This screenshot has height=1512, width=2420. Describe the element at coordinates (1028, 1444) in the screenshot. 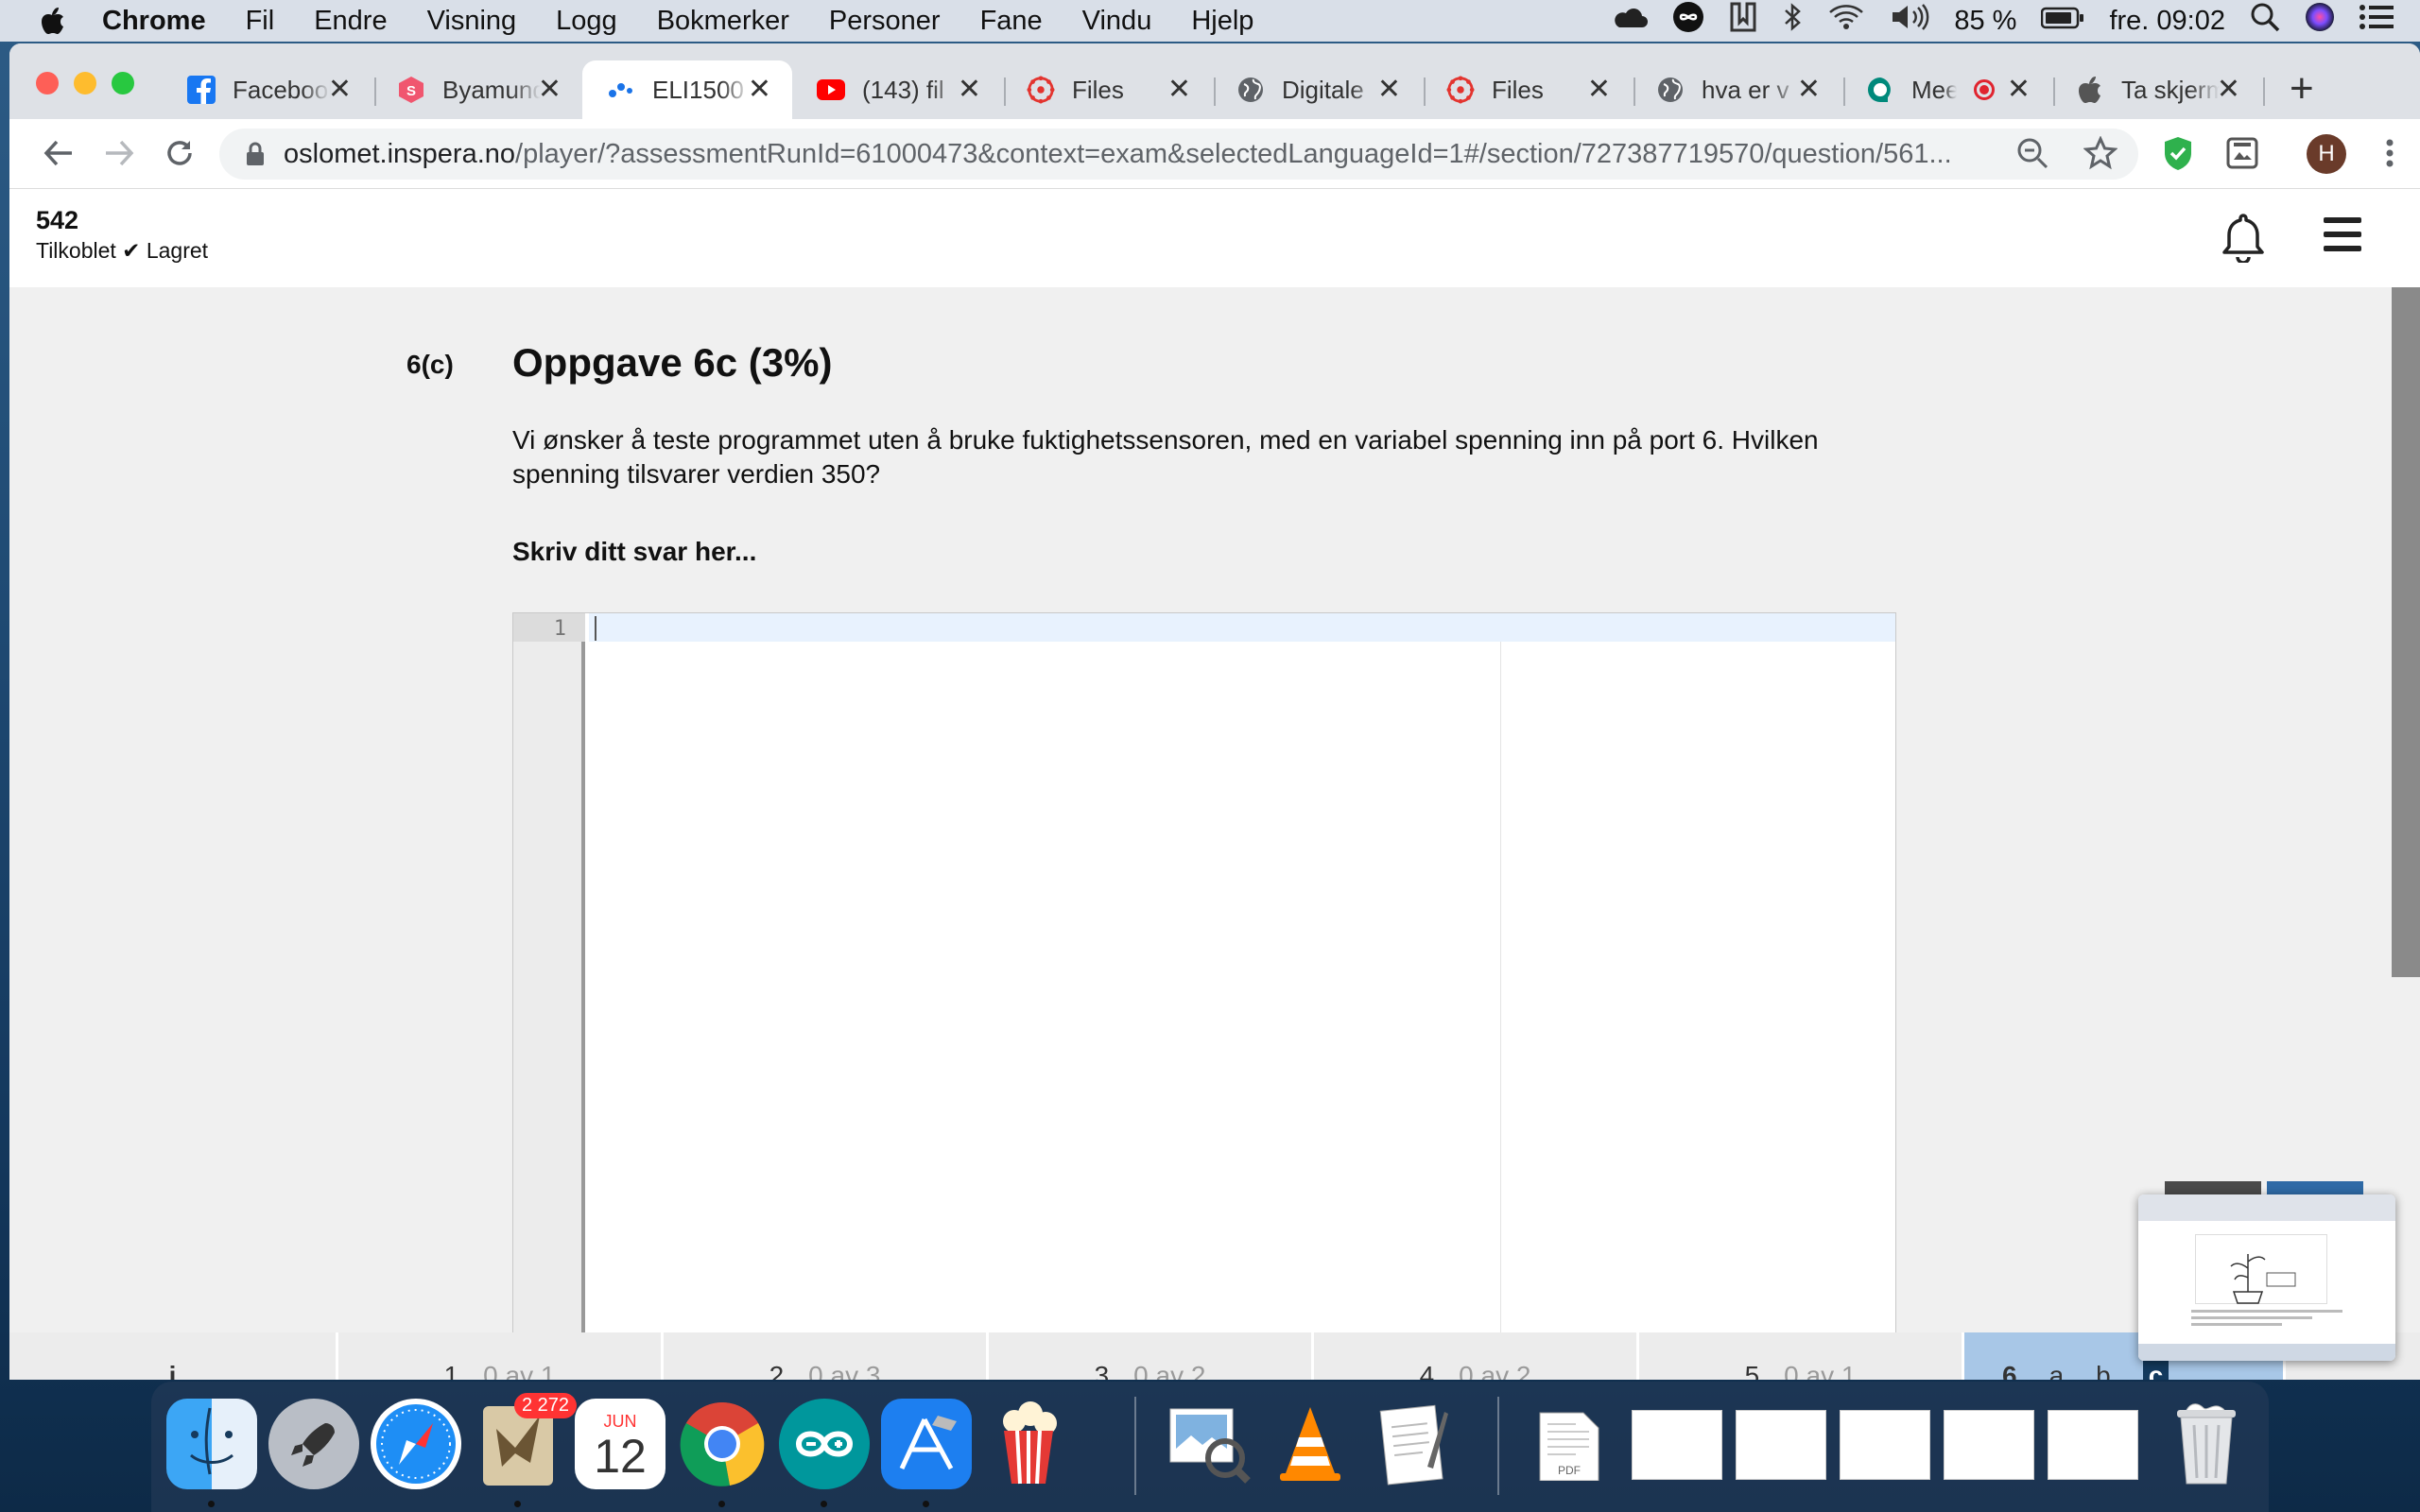

I see `popcorn-time-icon` at that location.